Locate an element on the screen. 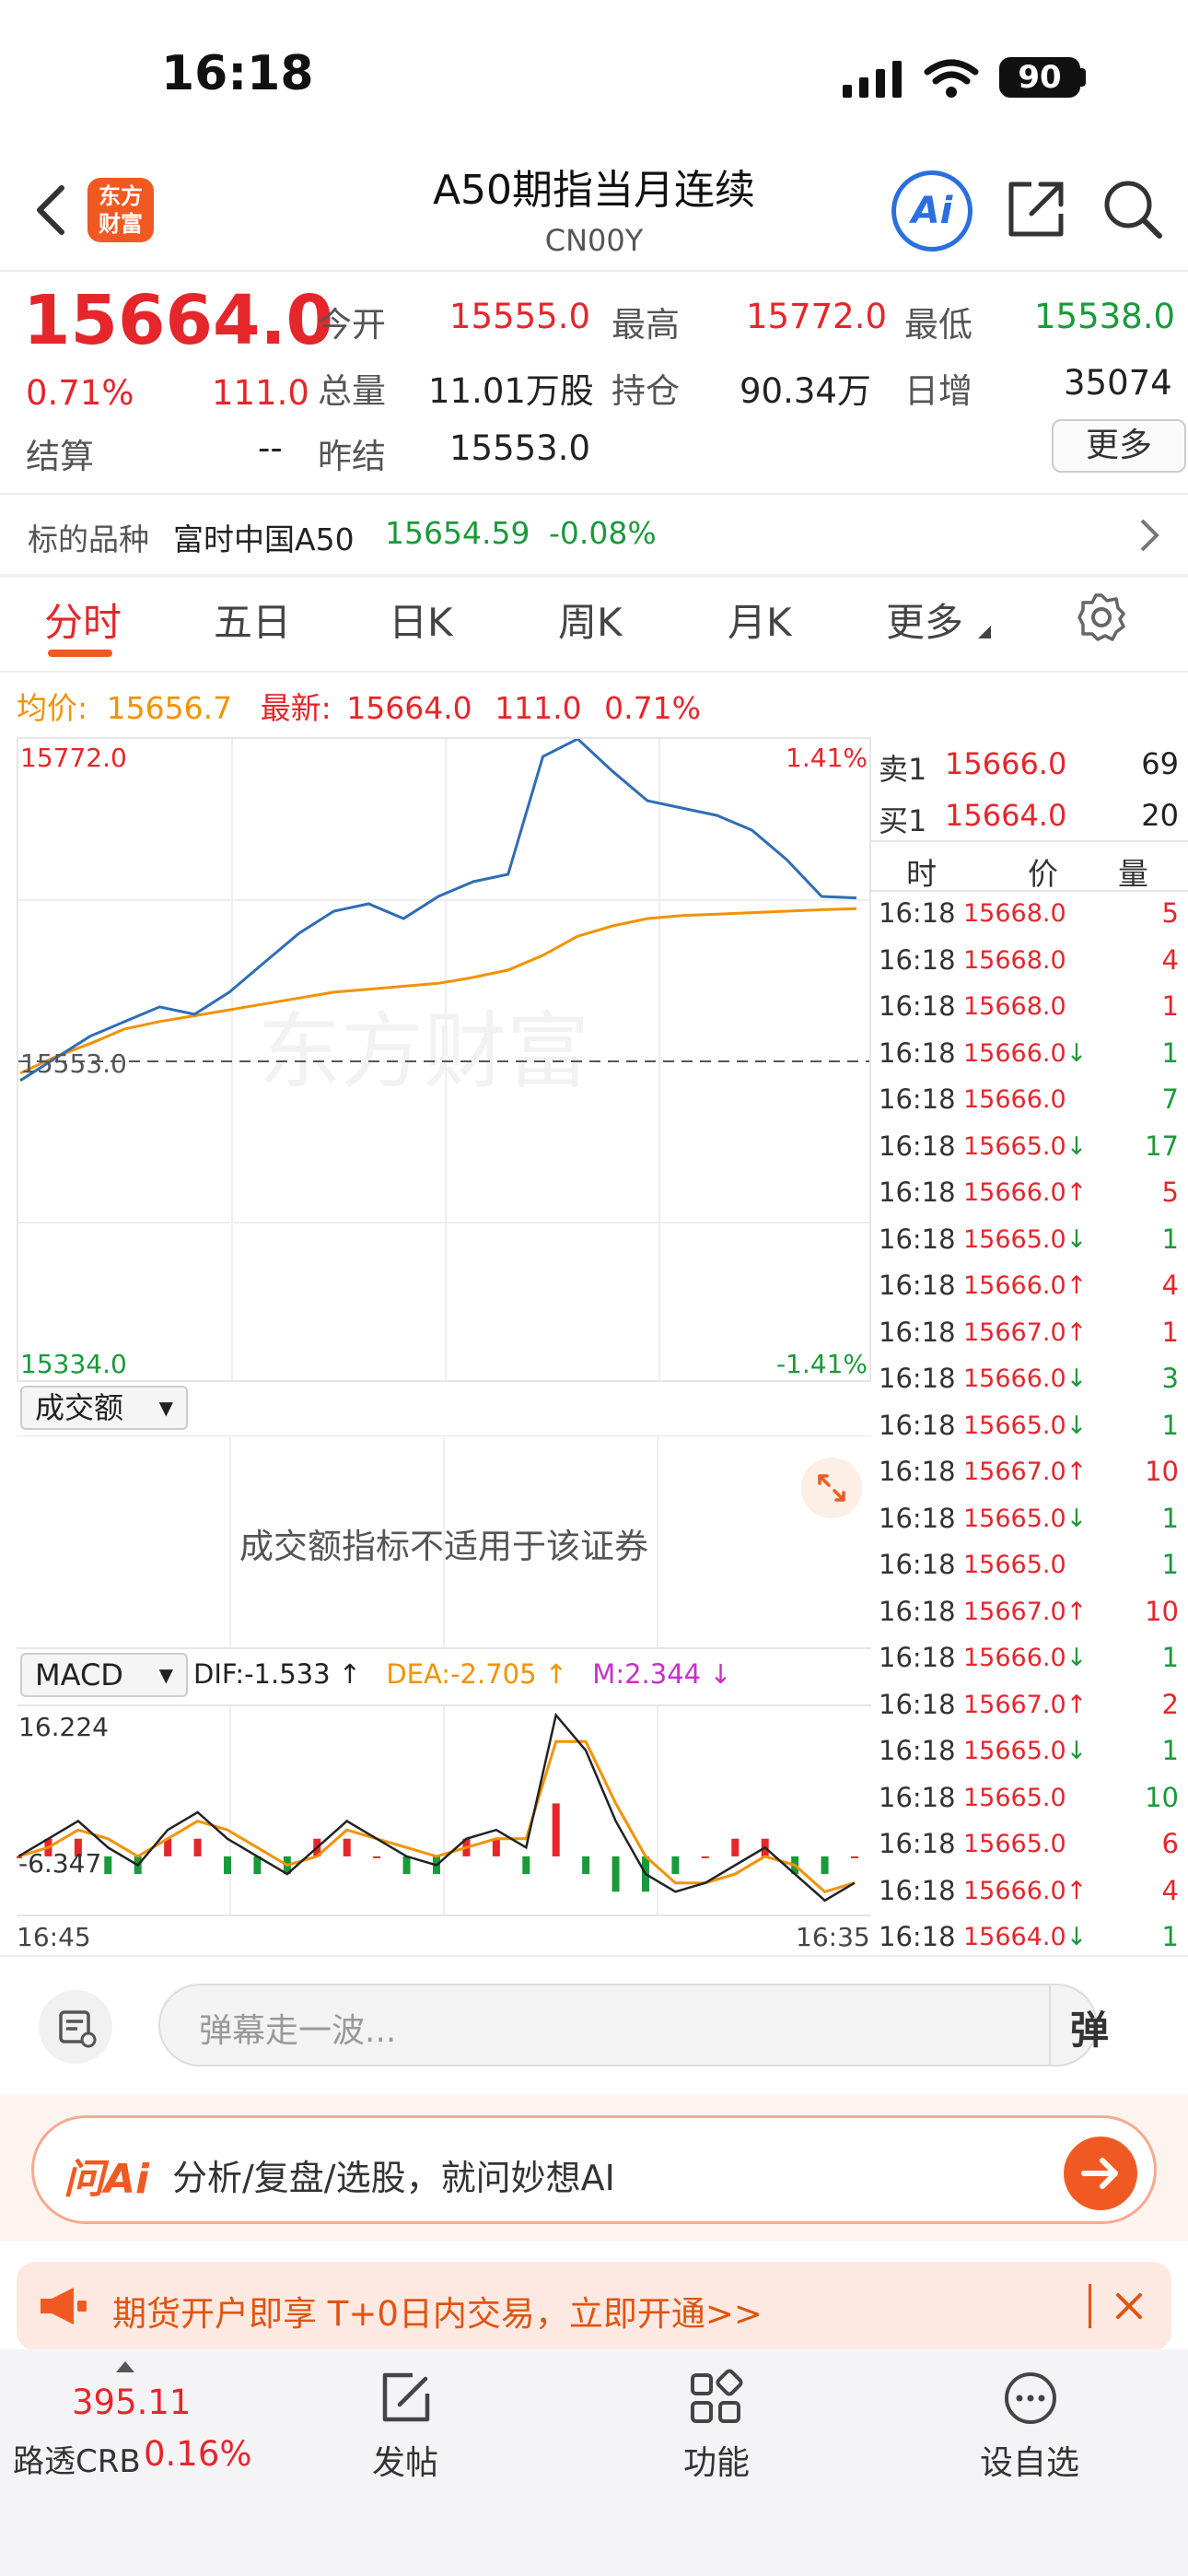  trade-price: 15666.0↑ is located at coordinates (1025, 1192).